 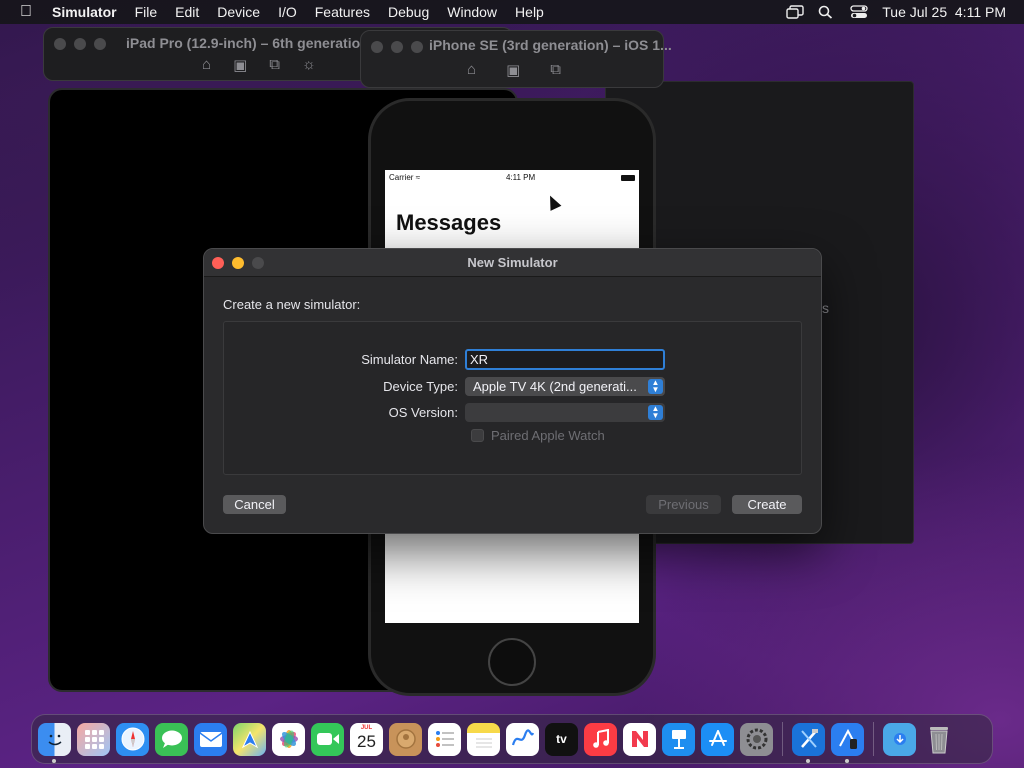 I want to click on calendar-icon: JUL 25, so click(x=366, y=739).